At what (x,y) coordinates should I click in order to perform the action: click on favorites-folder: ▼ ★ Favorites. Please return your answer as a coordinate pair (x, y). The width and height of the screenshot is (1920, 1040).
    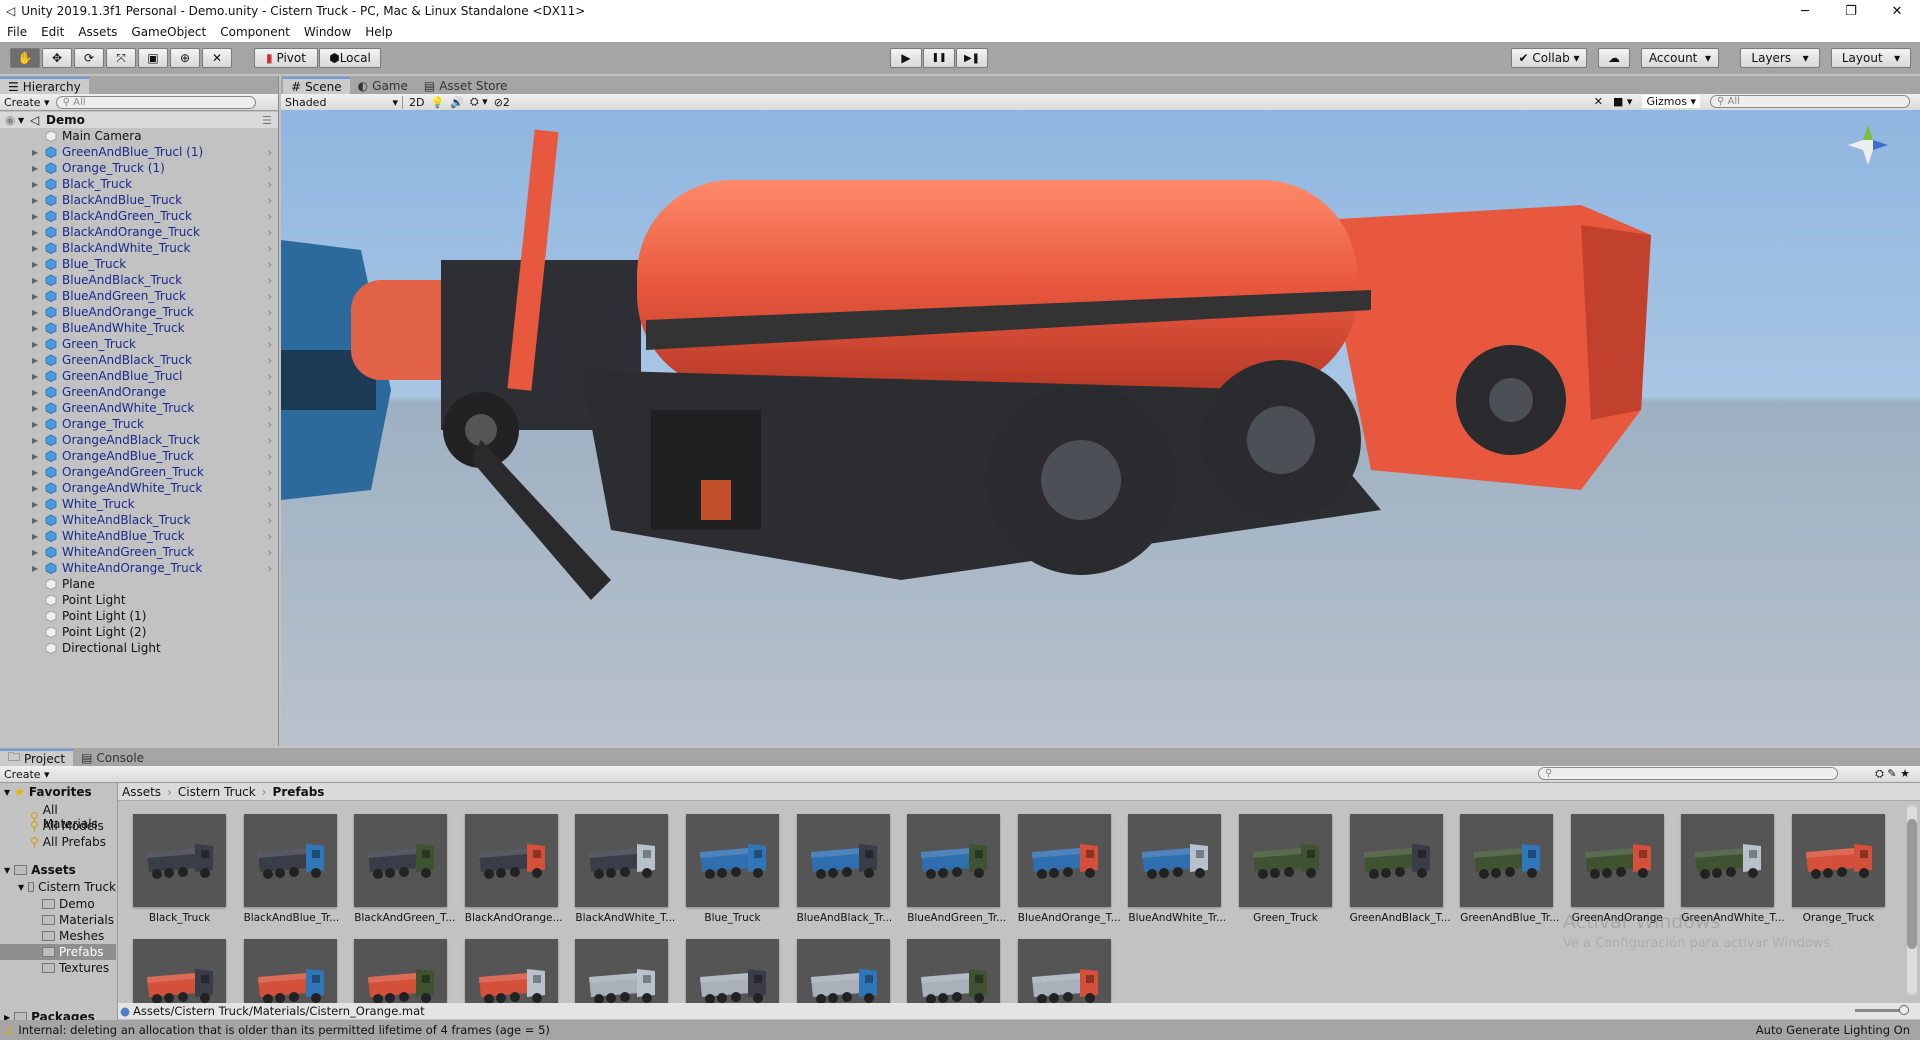
    Looking at the image, I should click on (48, 792).